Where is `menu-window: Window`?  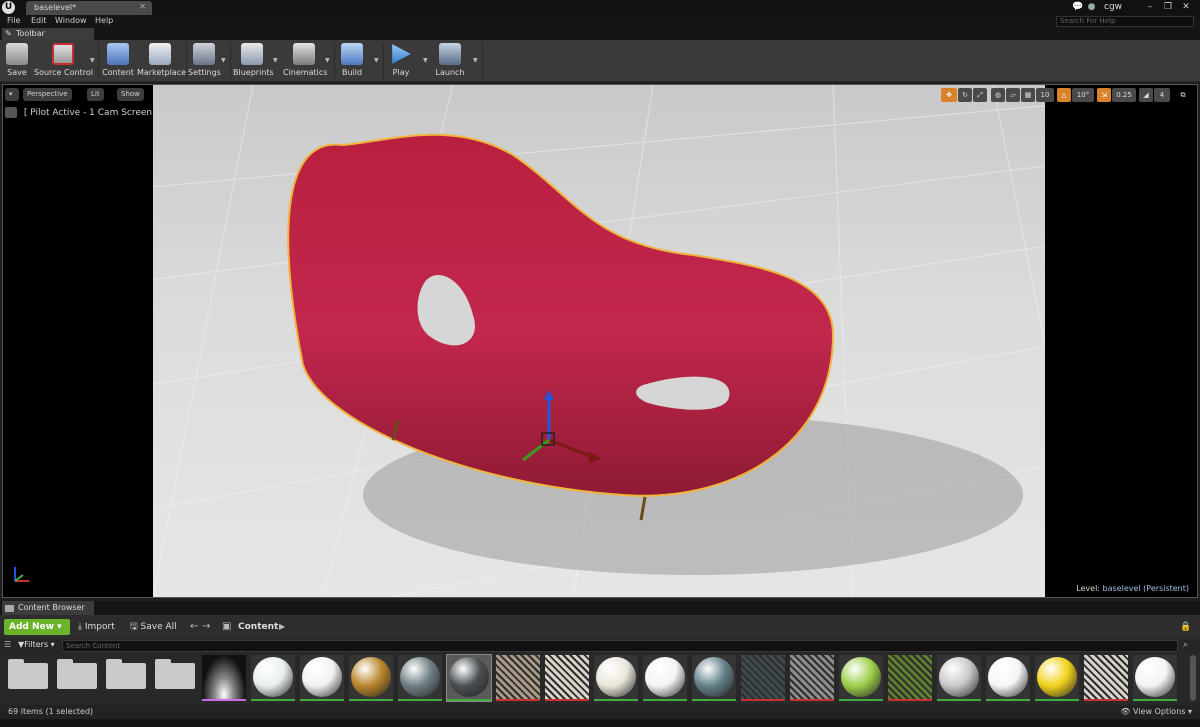 menu-window: Window is located at coordinates (71, 20).